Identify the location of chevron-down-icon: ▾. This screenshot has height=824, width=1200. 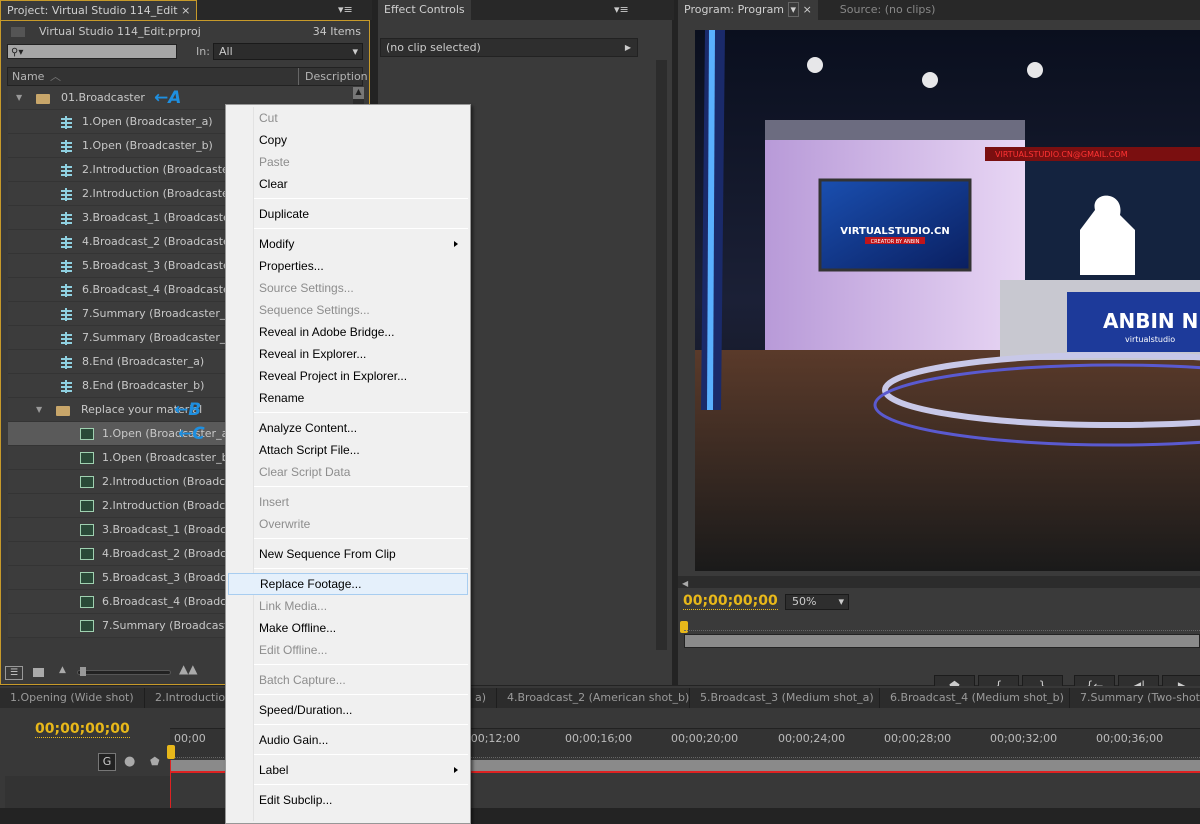
(793, 9).